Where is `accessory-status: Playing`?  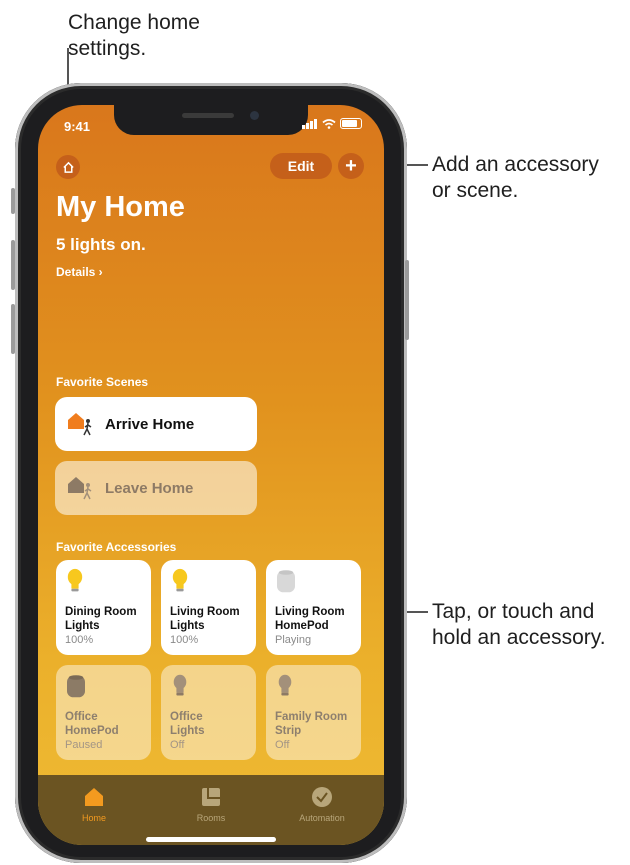
accessory-status: Playing is located at coordinates (293, 640).